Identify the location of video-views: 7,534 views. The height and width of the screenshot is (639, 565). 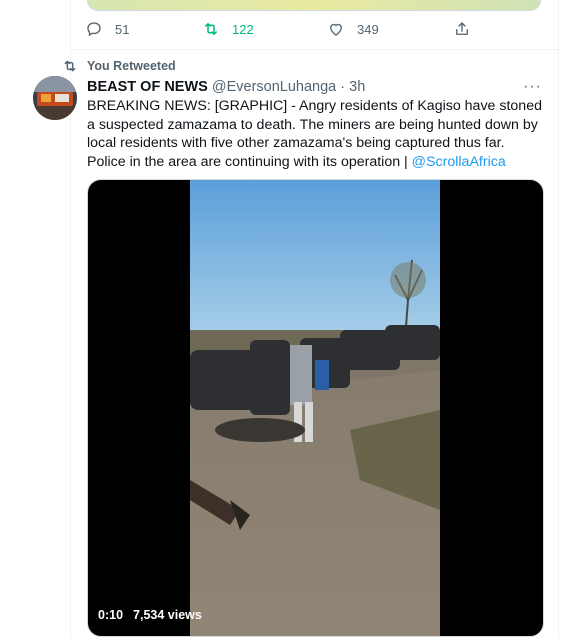
(167, 615).